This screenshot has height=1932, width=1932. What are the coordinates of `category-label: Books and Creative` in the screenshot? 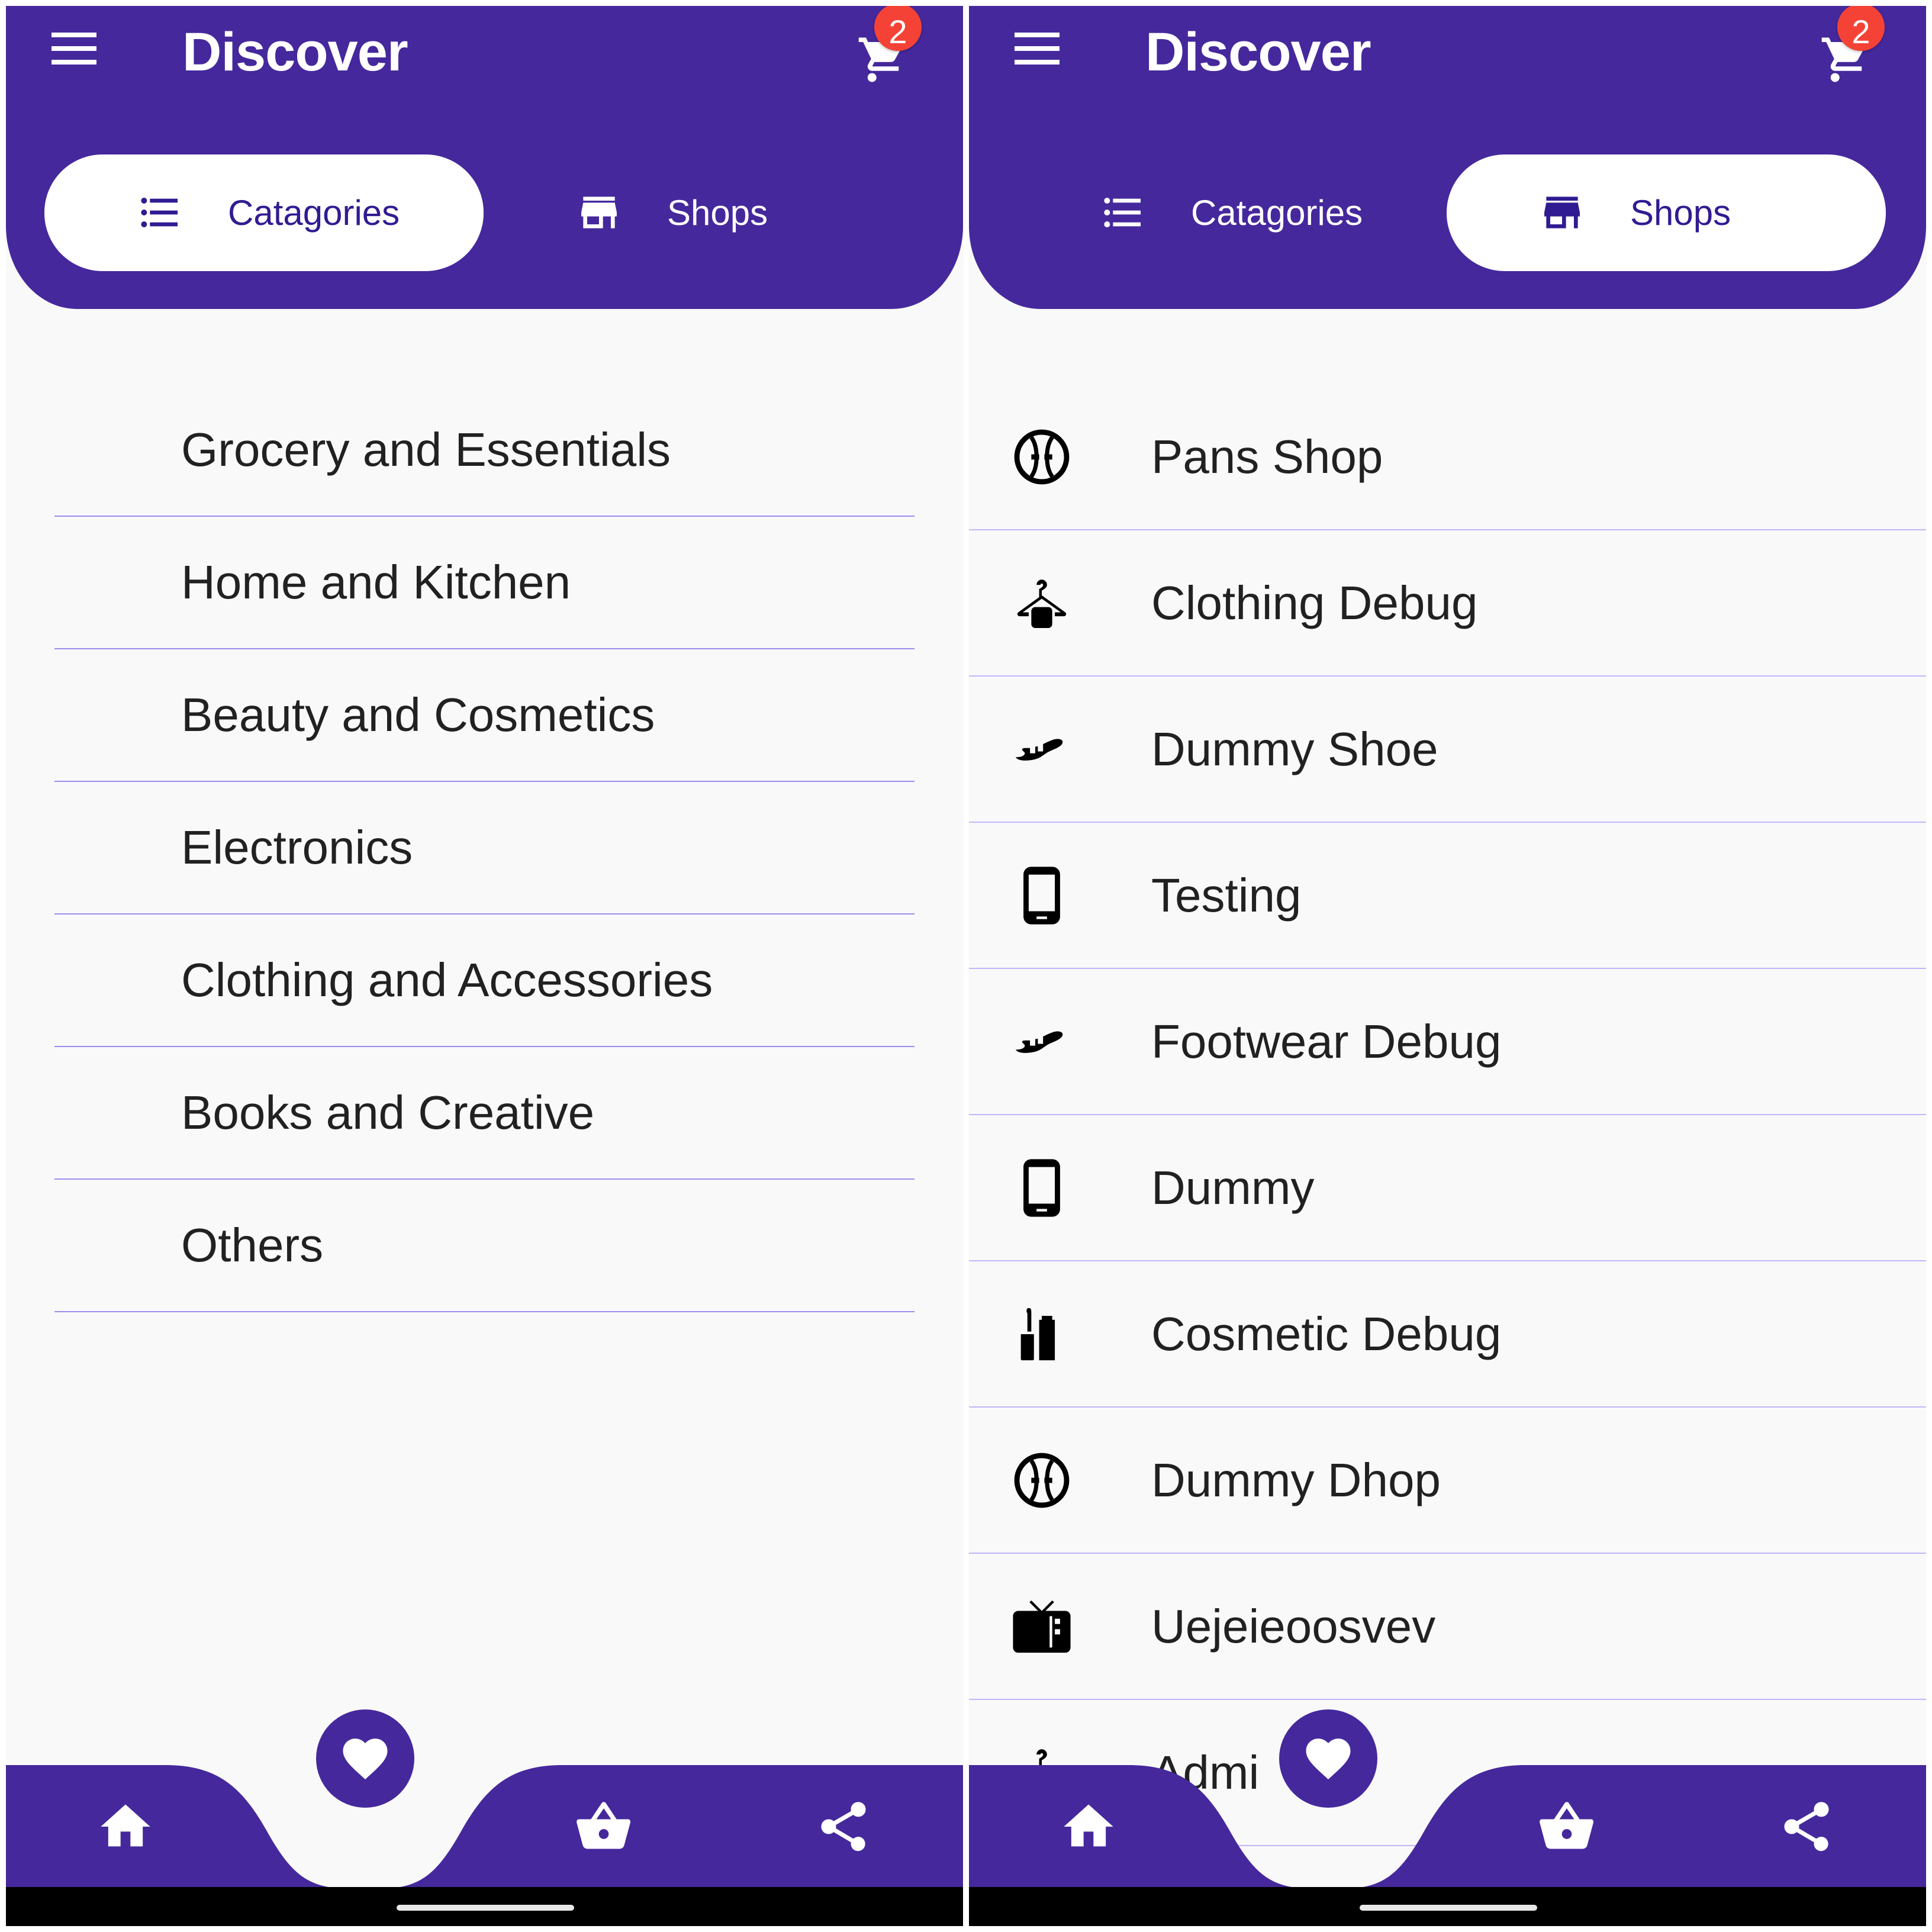 It's located at (388, 1112).